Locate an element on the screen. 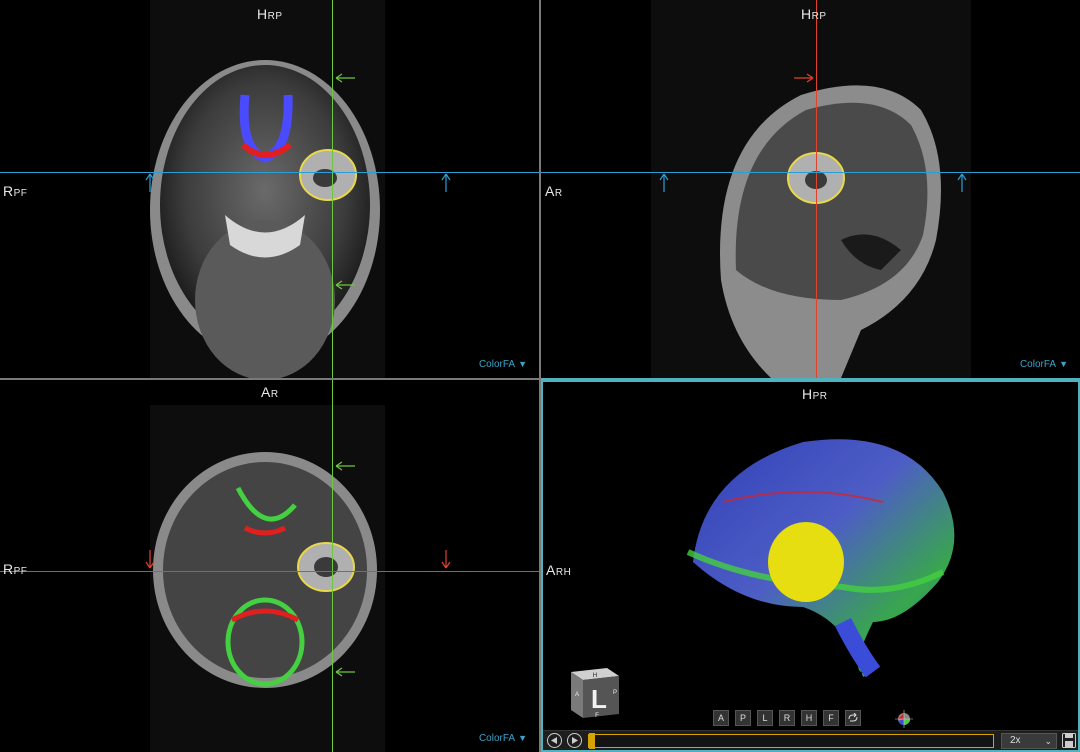  svg-text: F is located at coordinates (597, 716).